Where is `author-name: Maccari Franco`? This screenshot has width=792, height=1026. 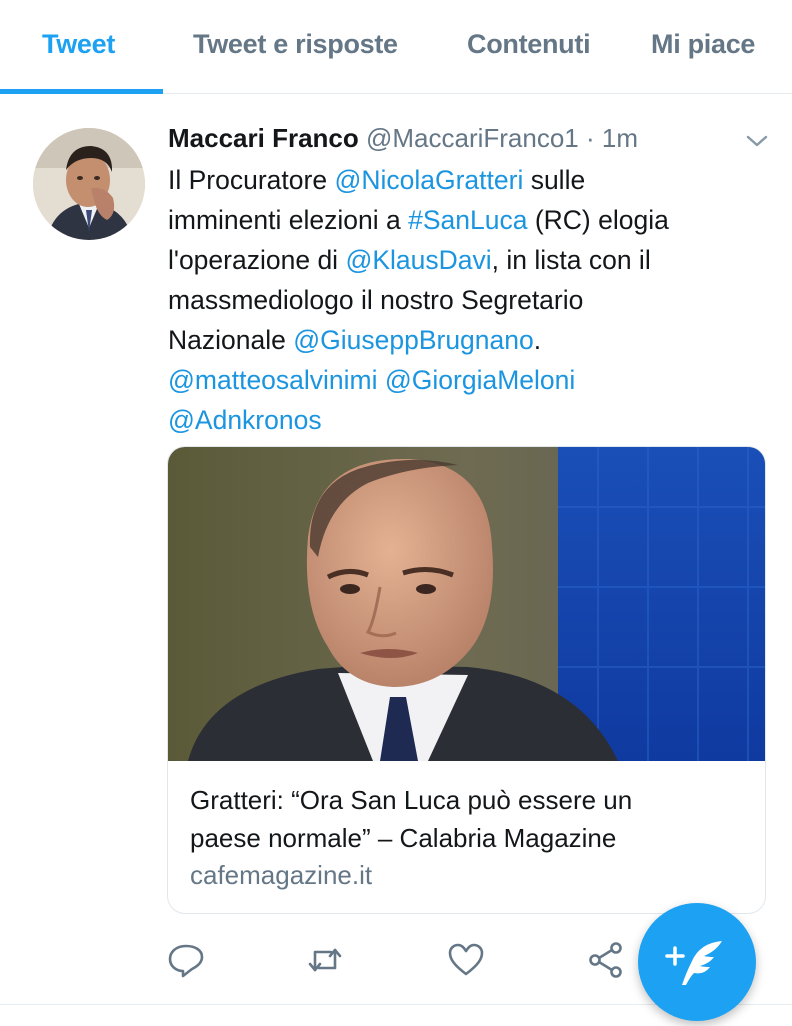
author-name: Maccari Franco is located at coordinates (263, 138).